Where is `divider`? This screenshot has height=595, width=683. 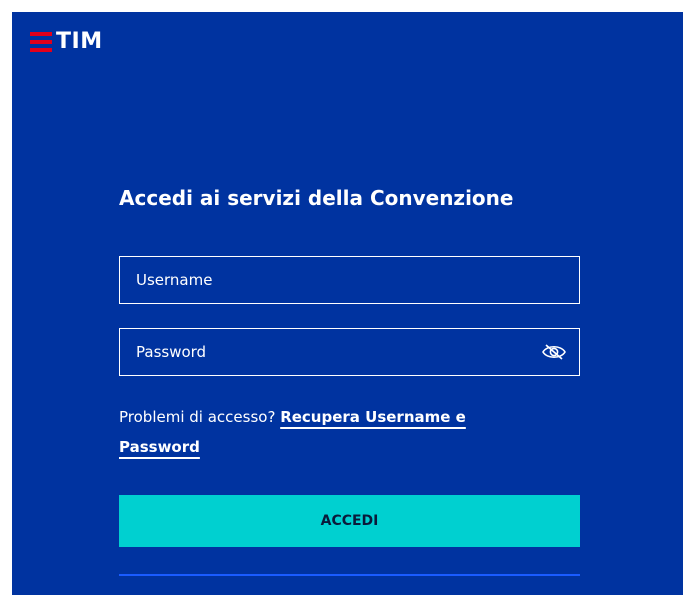 divider is located at coordinates (349, 575).